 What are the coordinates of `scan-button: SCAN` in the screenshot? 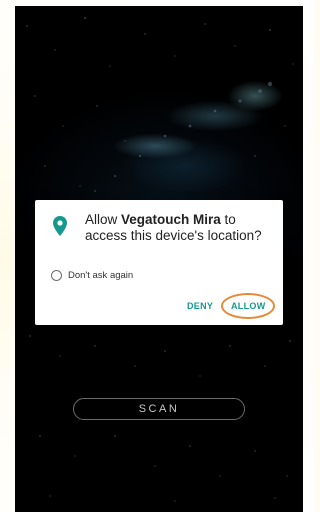 It's located at (159, 409).